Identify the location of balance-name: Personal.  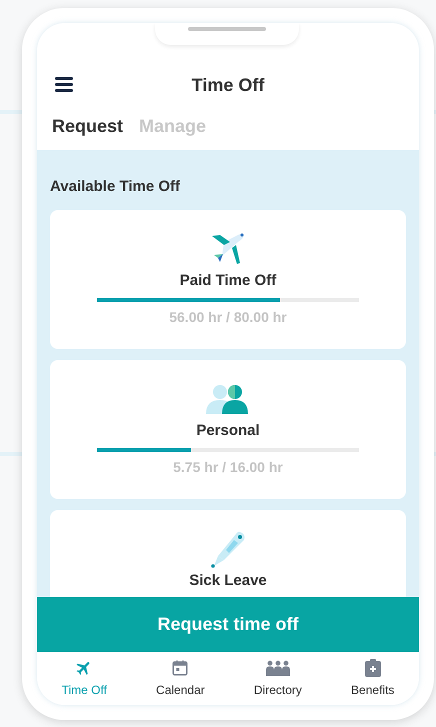
(228, 430).